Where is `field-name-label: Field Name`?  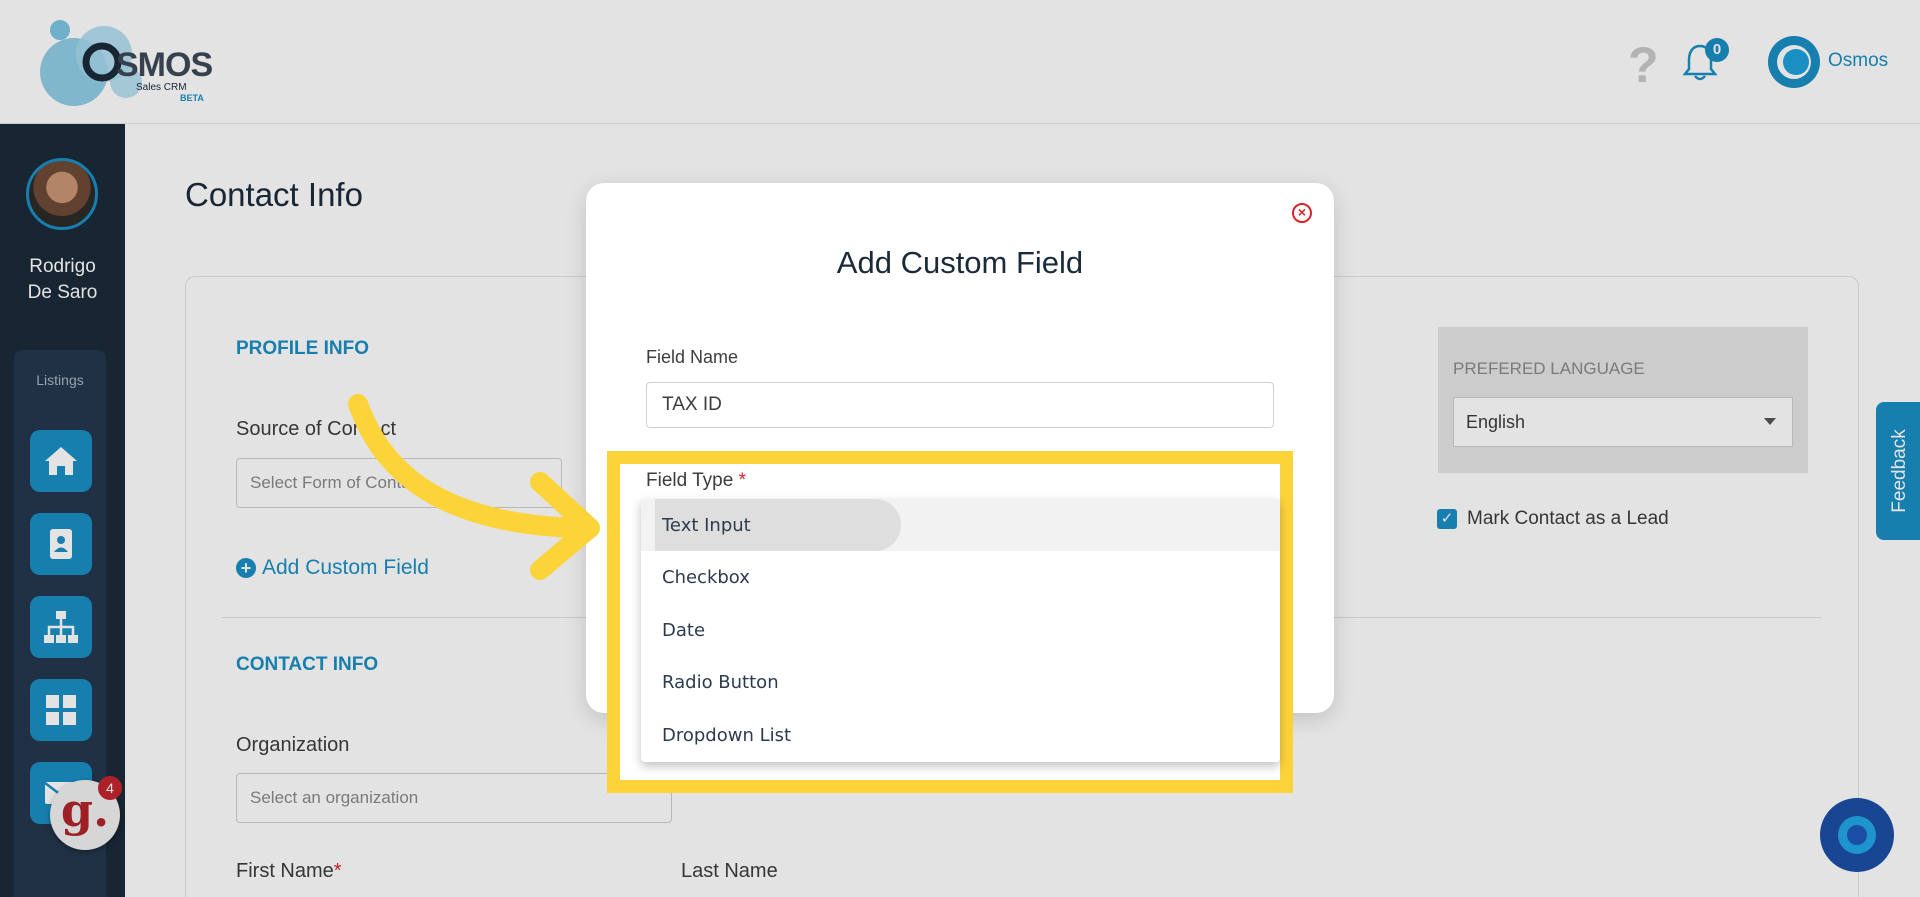
field-name-label: Field Name is located at coordinates (692, 357).